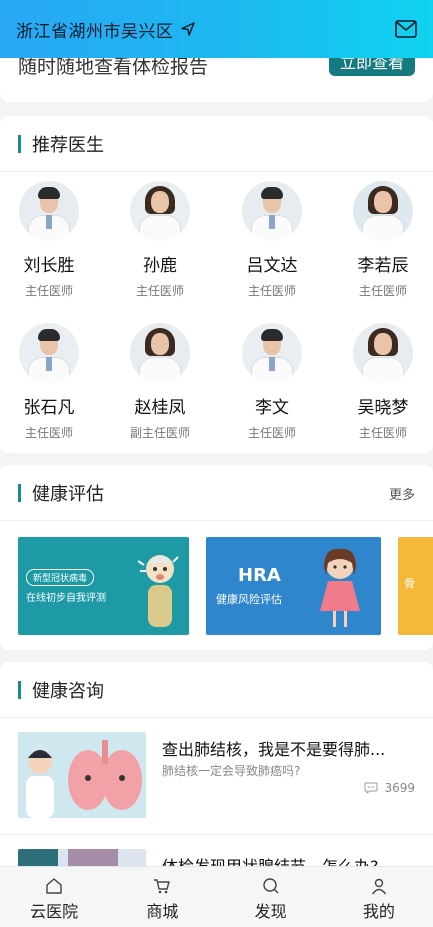  Describe the element at coordinates (103, 586) in the screenshot. I see `covid-assessment-banner: 新型冠状病毒 在线初步自我评测` at that location.